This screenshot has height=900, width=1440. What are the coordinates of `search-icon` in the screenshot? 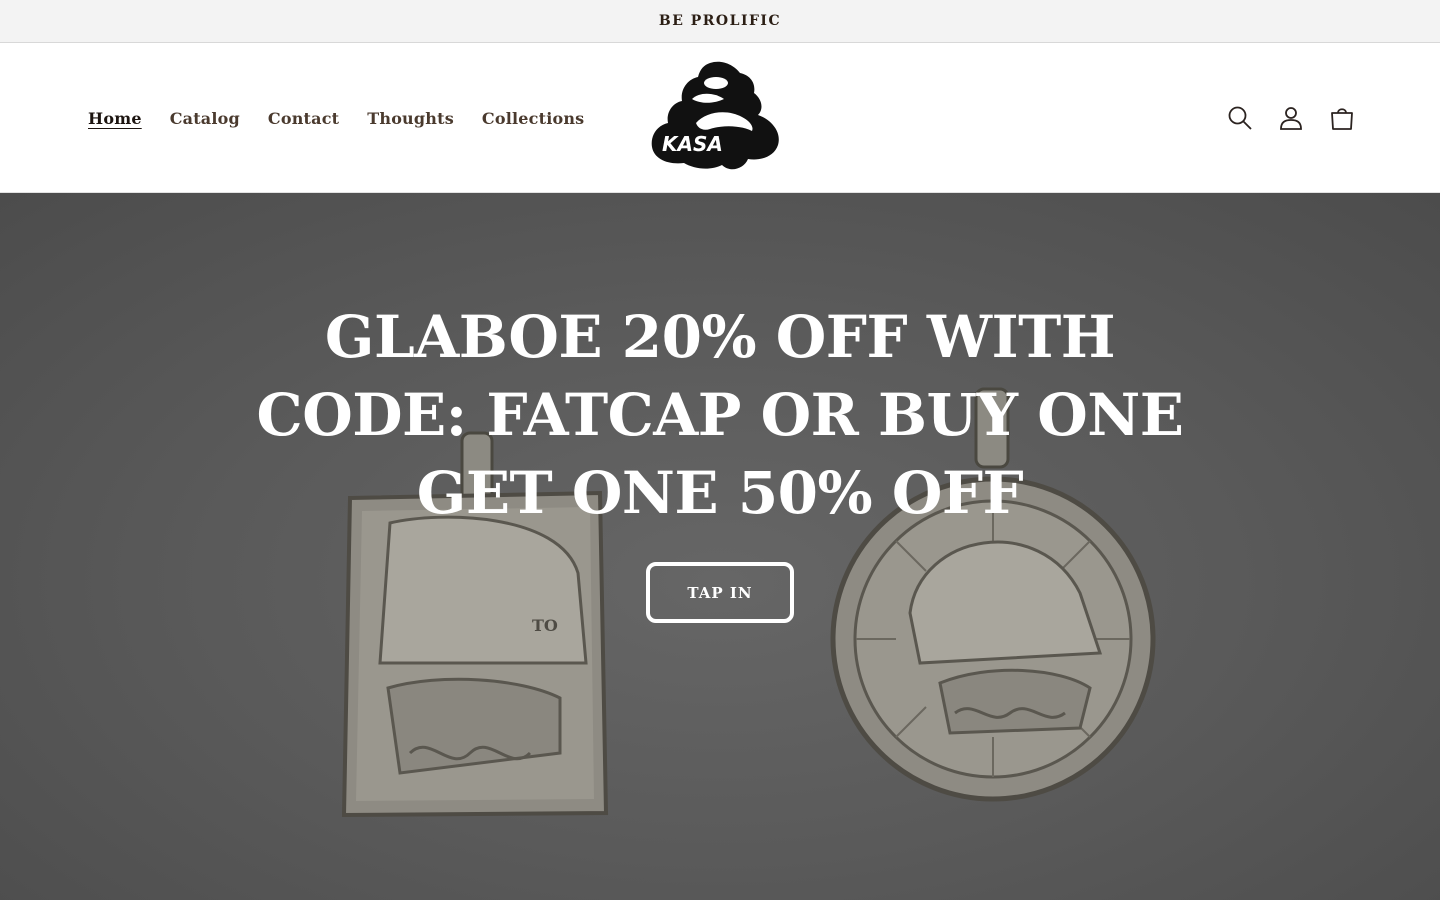 It's located at (1240, 118).